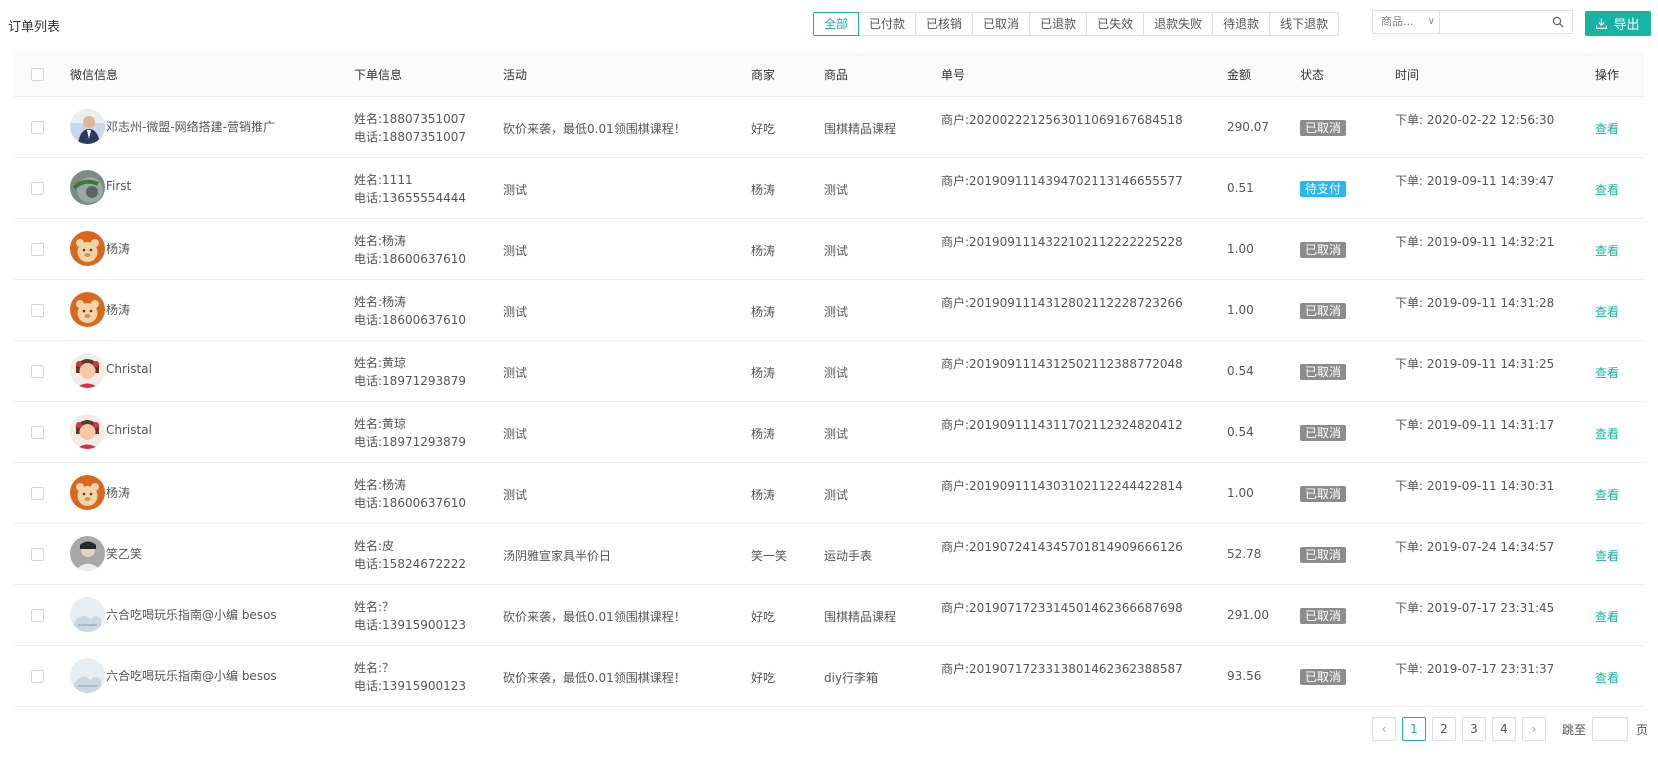 This screenshot has height=765, width=1658. What do you see at coordinates (119, 186) in the screenshot?
I see `wechat-nickname: First` at bounding box center [119, 186].